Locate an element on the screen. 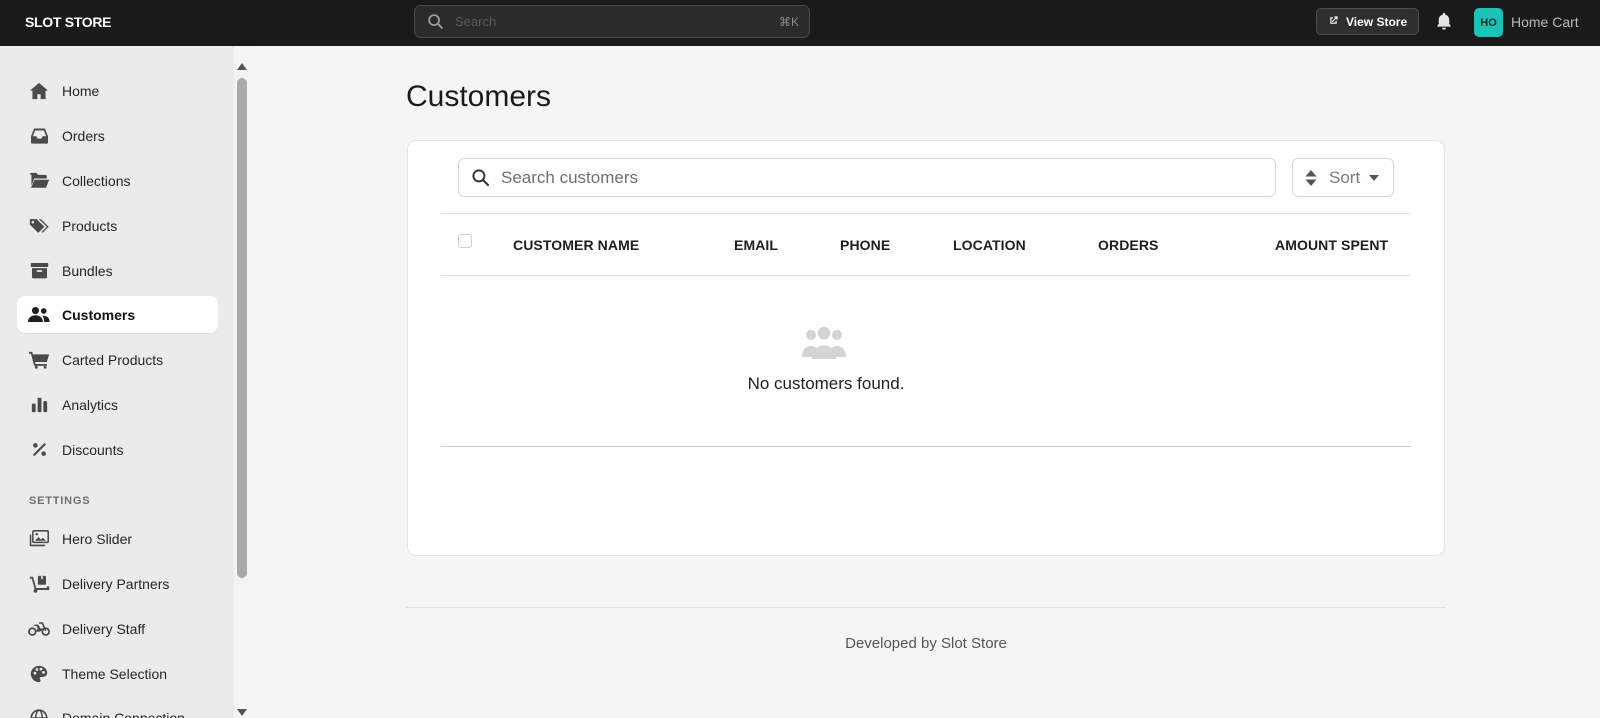  sort-label: Sort is located at coordinates (1345, 177).